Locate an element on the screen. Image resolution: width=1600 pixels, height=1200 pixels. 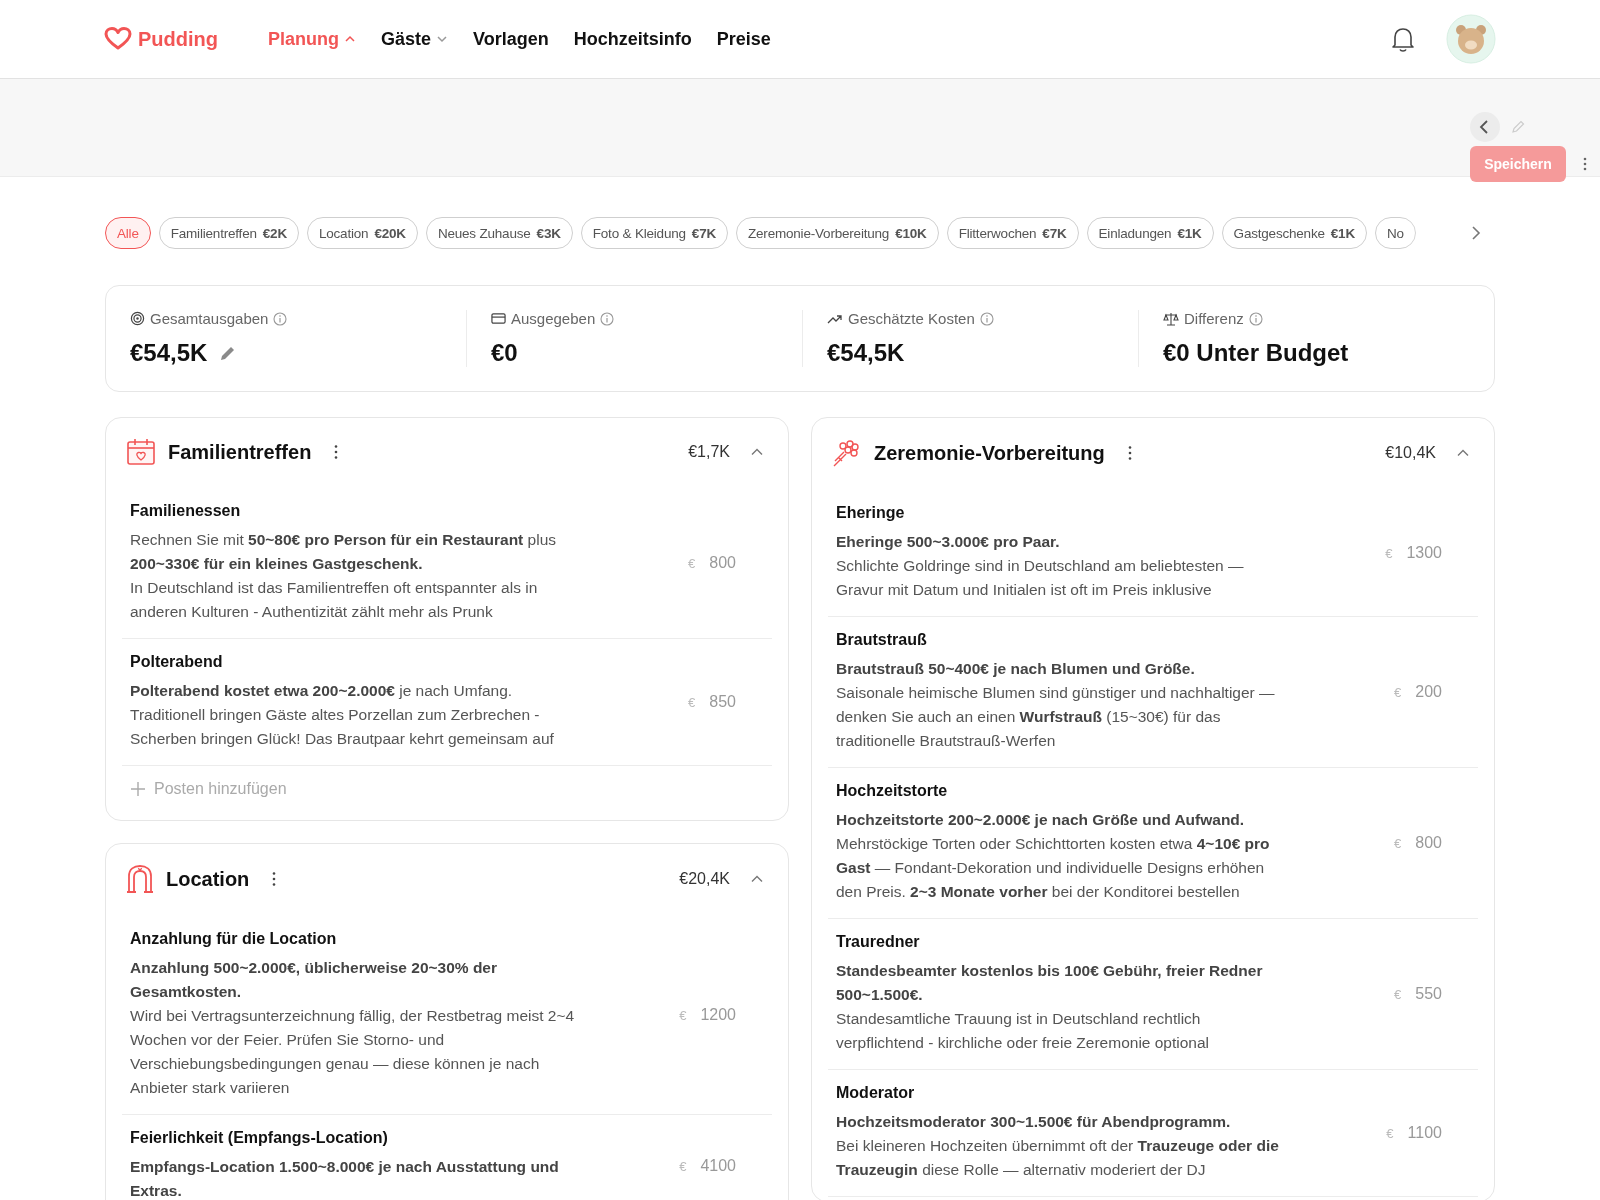
amount-field: 4100 is located at coordinates (718, 1166).